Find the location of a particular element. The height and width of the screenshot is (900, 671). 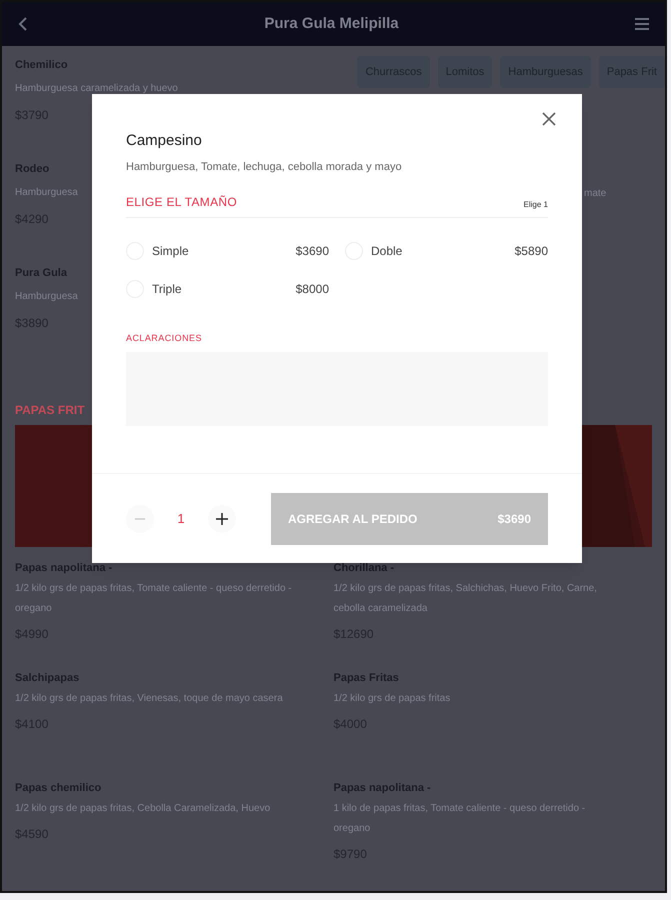

modal-description: Hamburguesa, Tomate, lechuga, cebolla morada y mayo is located at coordinates (264, 167).